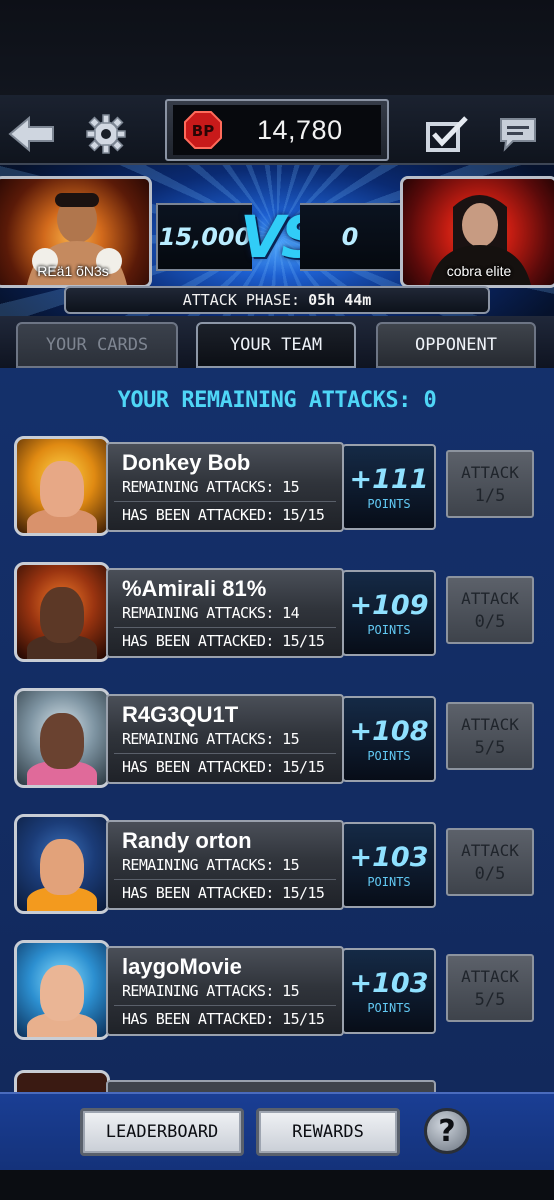 The height and width of the screenshot is (1200, 554). I want to click on back-button, so click(32, 134).